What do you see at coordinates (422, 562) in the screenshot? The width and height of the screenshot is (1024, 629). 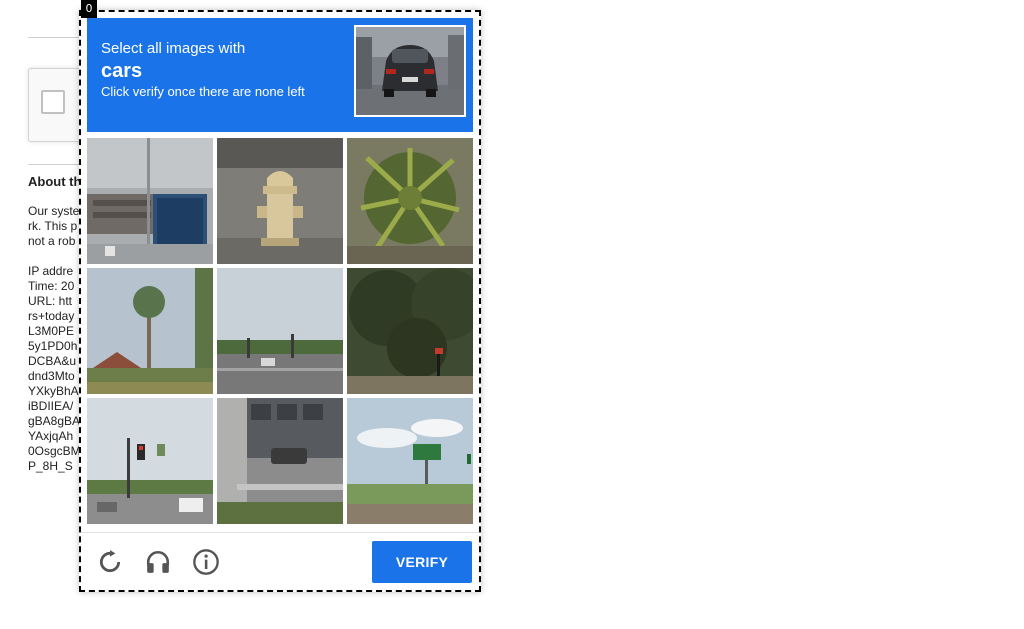 I see `verify-button: VERIFY` at bounding box center [422, 562].